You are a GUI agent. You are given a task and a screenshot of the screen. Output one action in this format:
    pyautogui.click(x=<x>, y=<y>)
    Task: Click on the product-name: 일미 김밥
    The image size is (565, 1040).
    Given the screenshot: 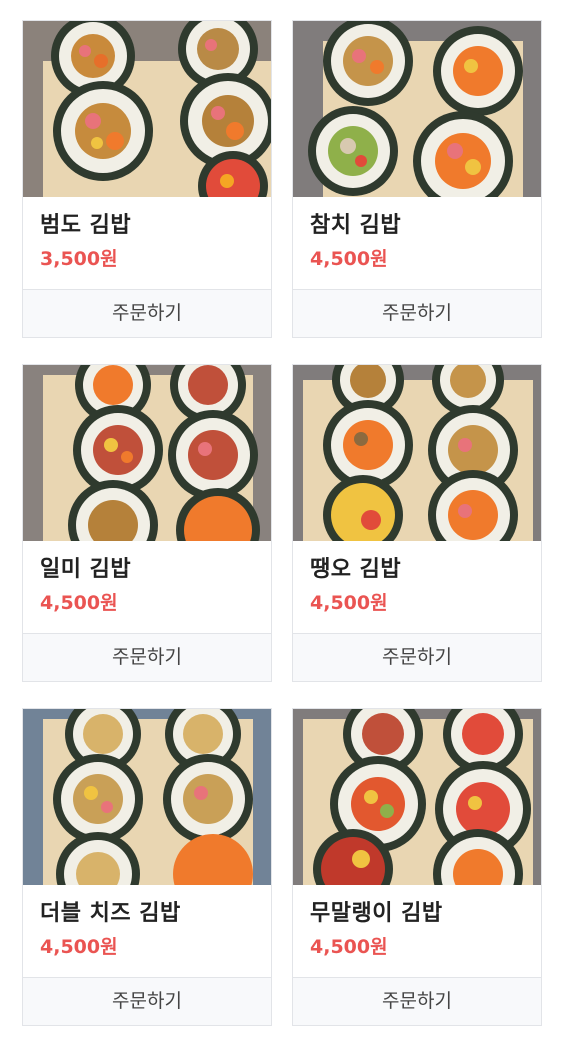 What is the action you would take?
    pyautogui.click(x=86, y=569)
    